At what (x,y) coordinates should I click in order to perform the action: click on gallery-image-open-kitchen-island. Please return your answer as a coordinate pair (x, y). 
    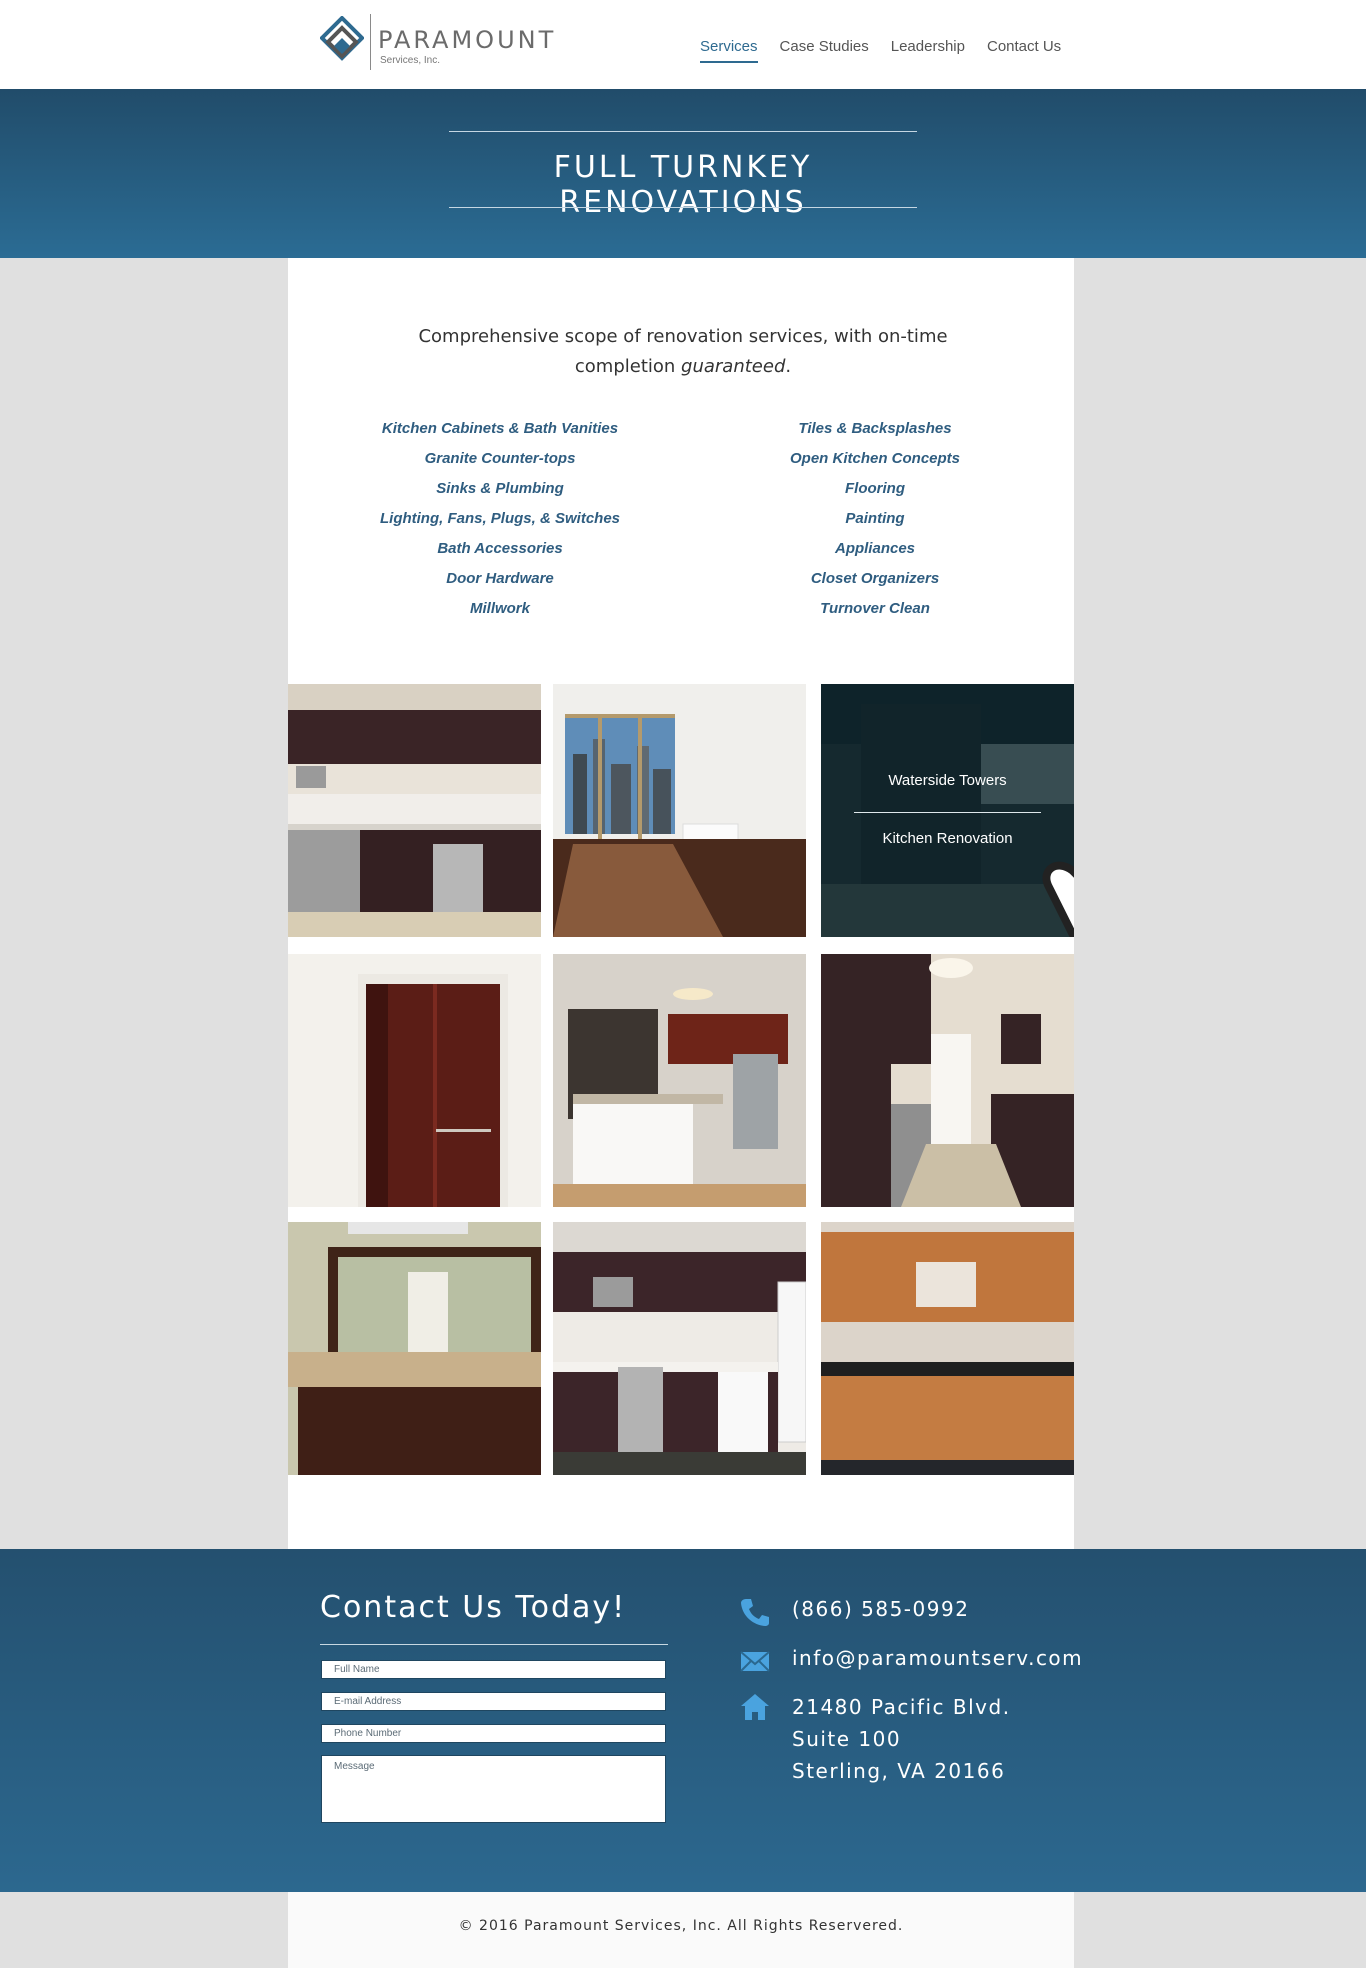
    Looking at the image, I should click on (679, 1080).